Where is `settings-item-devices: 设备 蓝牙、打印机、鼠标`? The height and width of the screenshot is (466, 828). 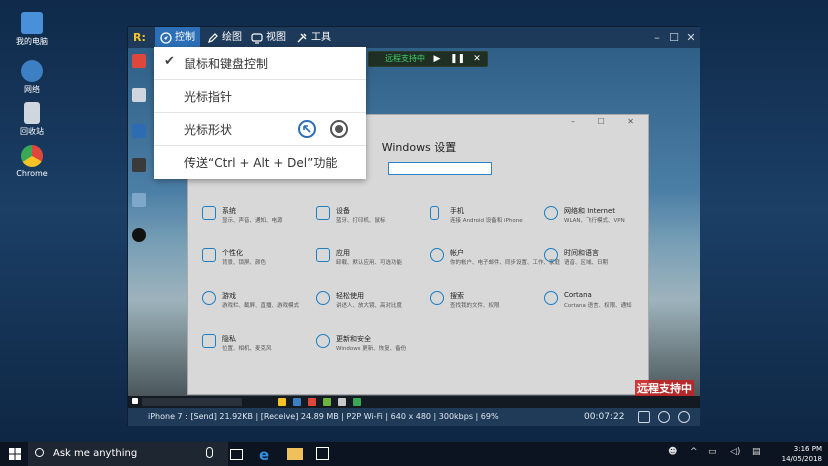 settings-item-devices: 设备 蓝牙、打印机、鼠标 is located at coordinates (371, 223).